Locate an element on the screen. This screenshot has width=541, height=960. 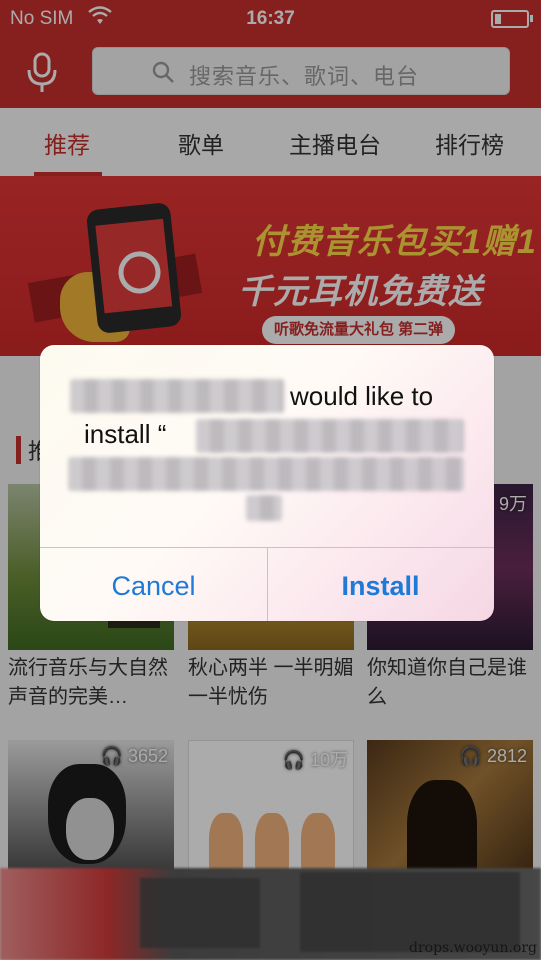
cancel-button: Cancel is located at coordinates (153, 584).